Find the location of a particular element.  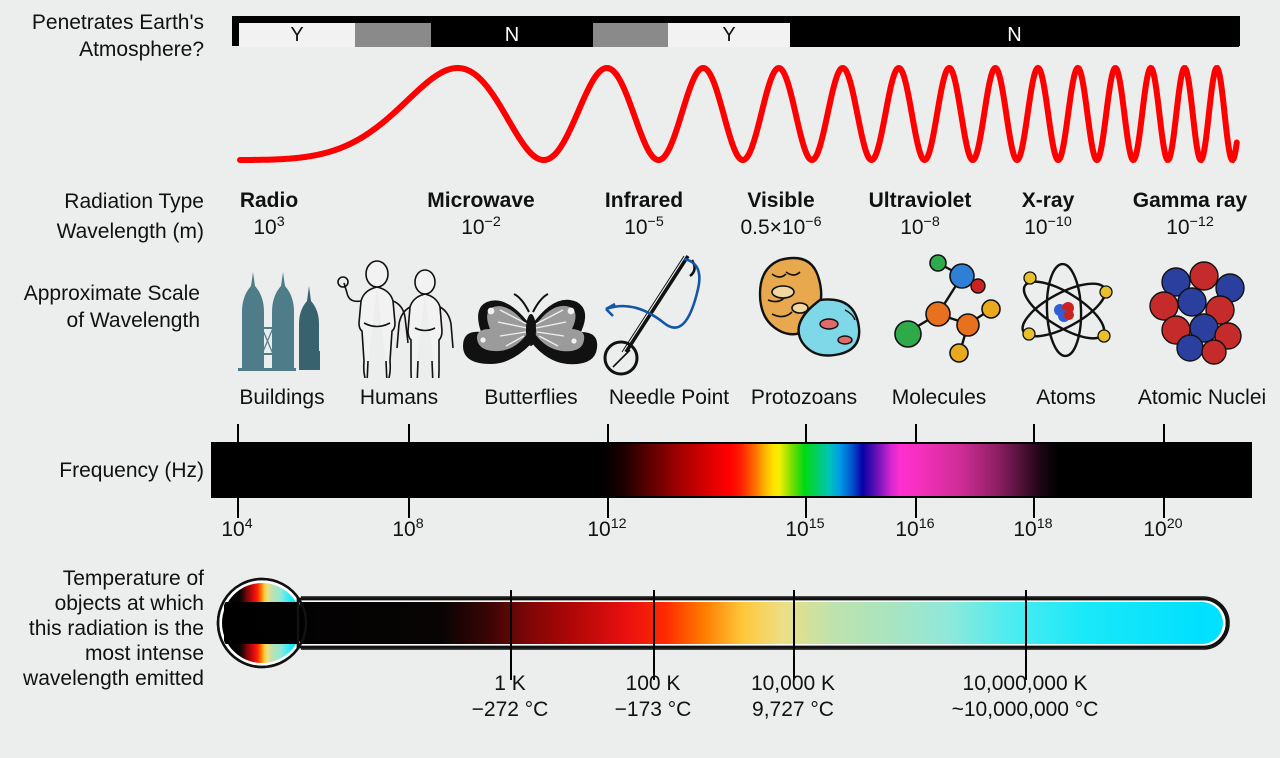

buildings-icon is located at coordinates (279, 321).